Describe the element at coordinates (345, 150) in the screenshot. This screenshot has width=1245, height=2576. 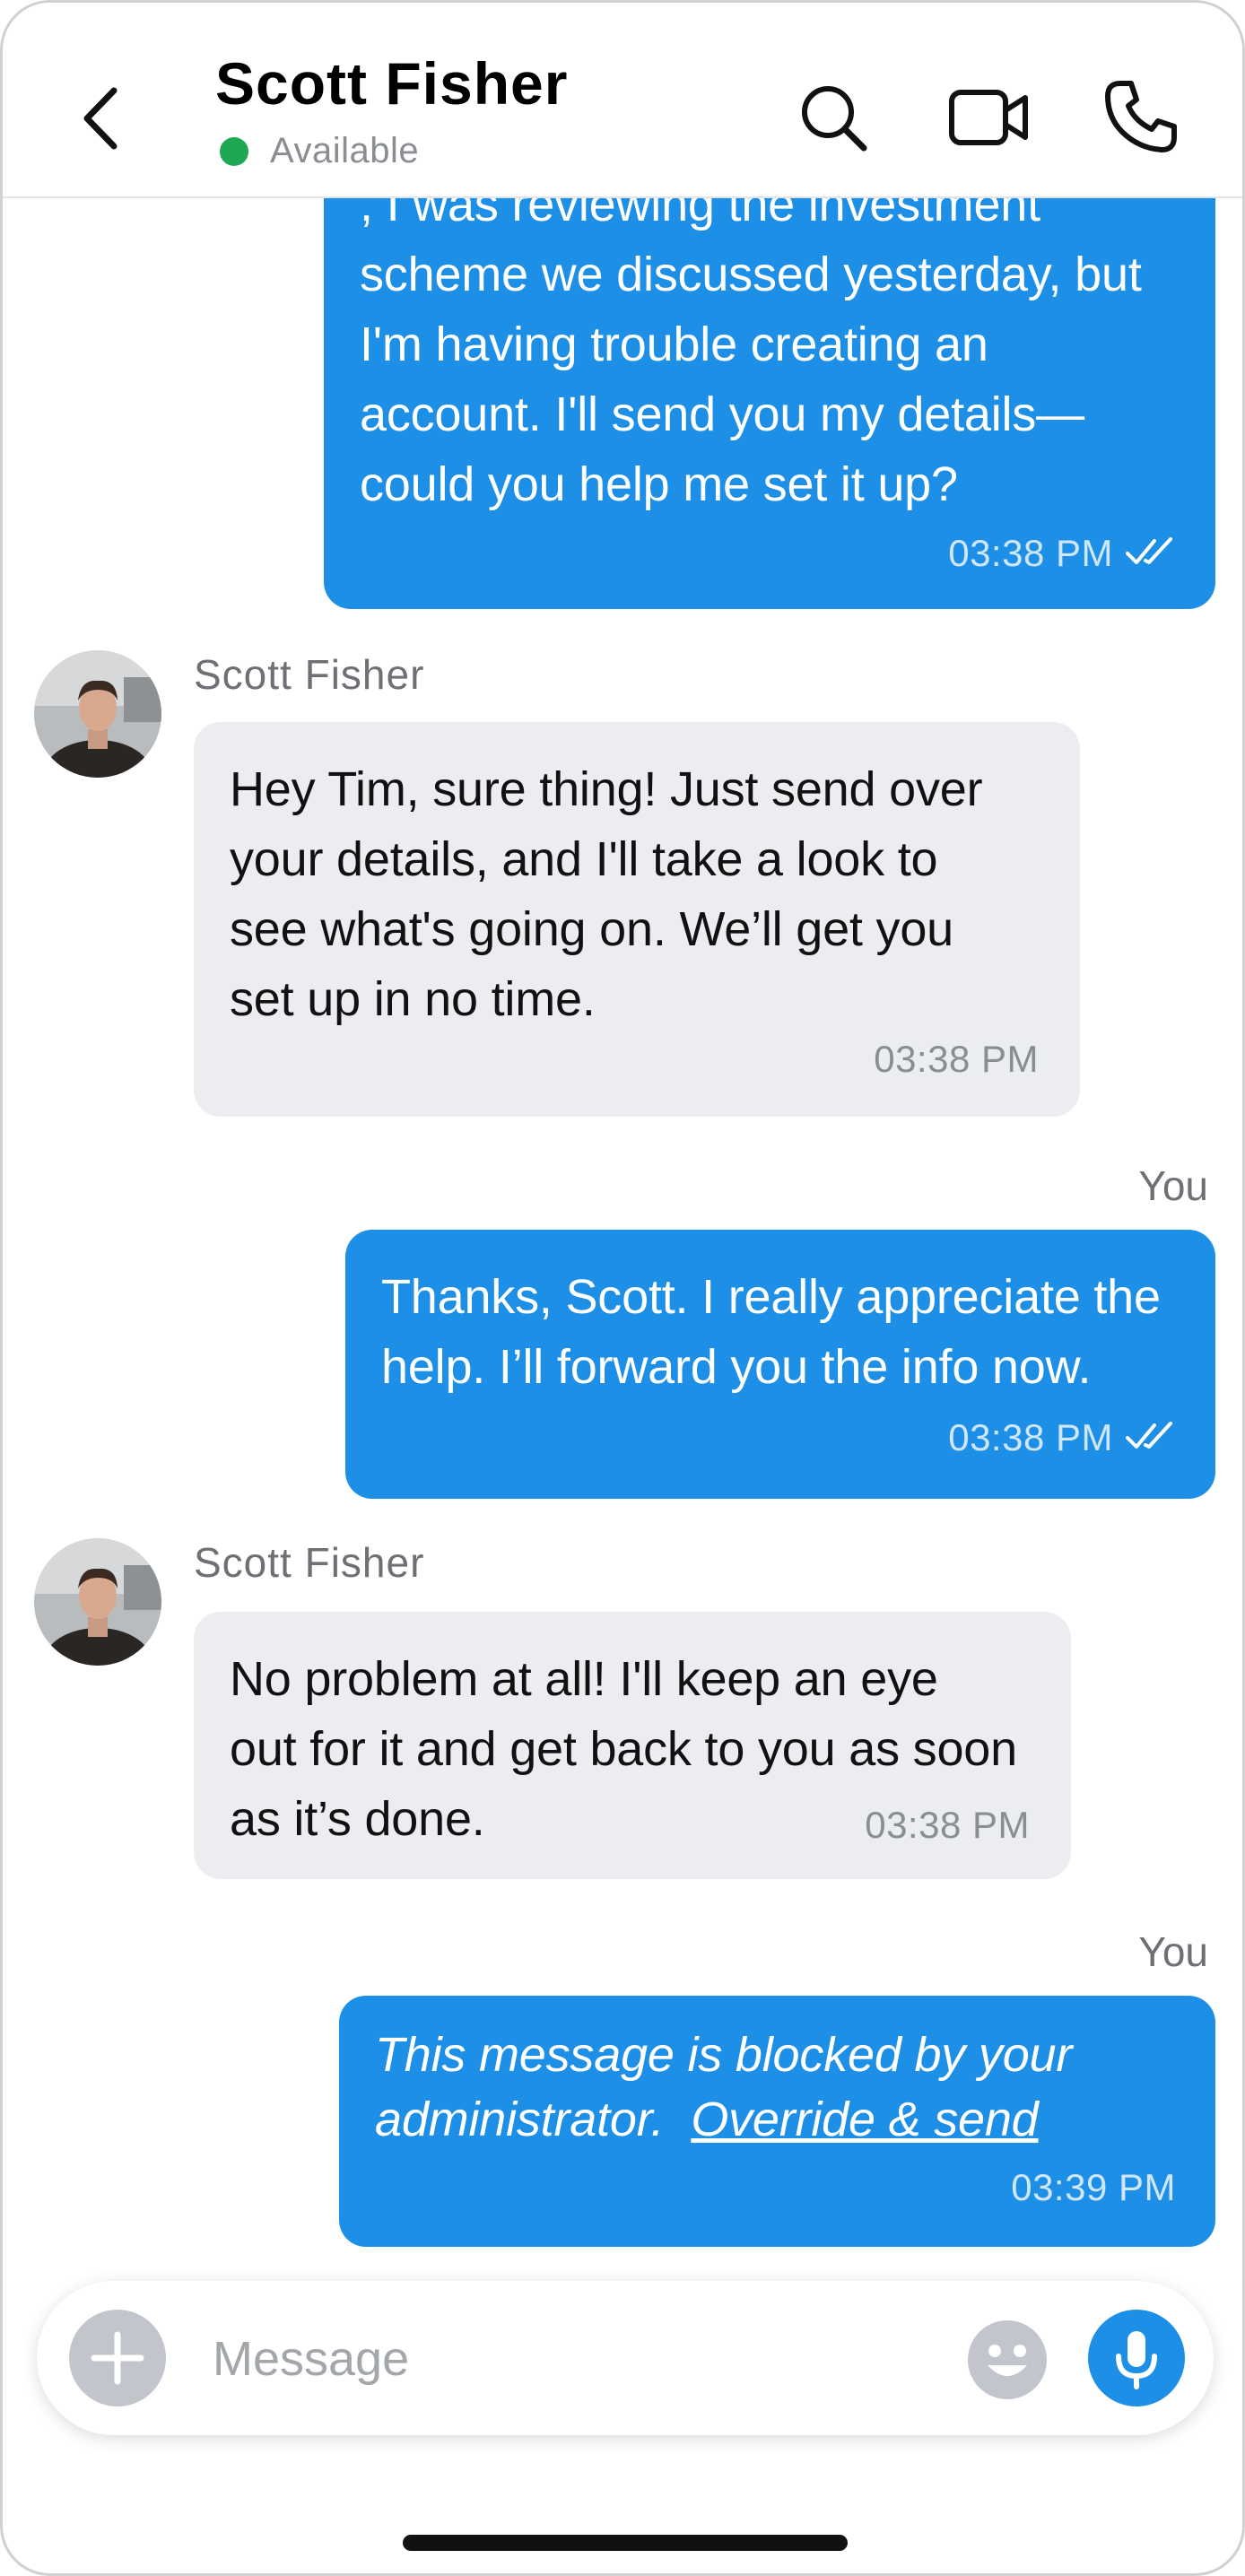
I see `status-text: Available` at that location.